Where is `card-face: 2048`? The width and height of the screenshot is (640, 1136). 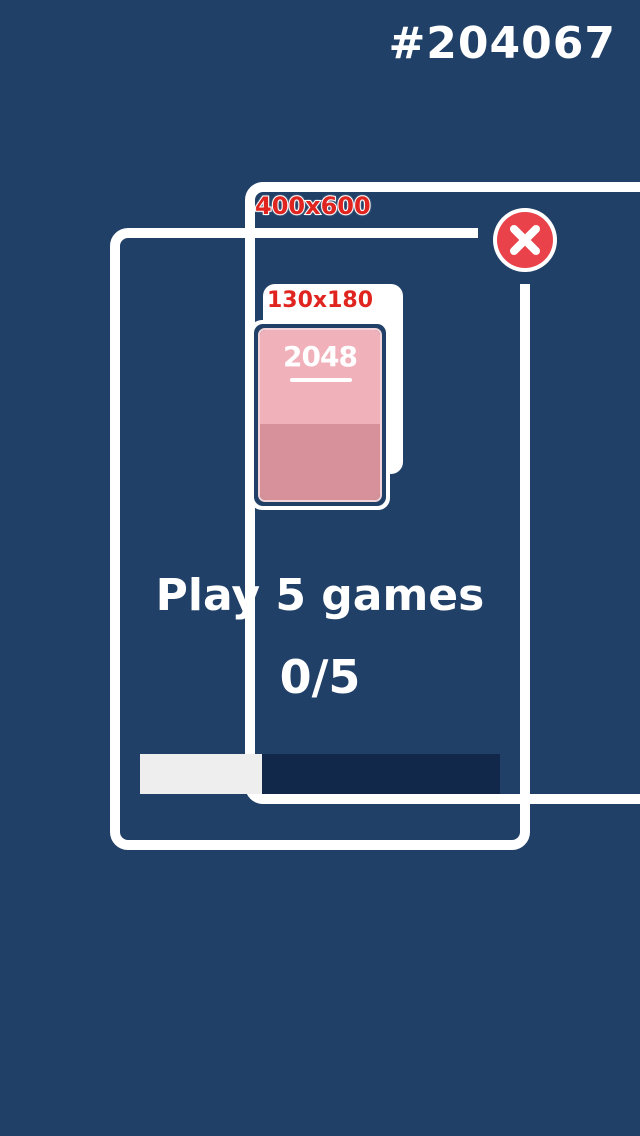 card-face: 2048 is located at coordinates (320, 415).